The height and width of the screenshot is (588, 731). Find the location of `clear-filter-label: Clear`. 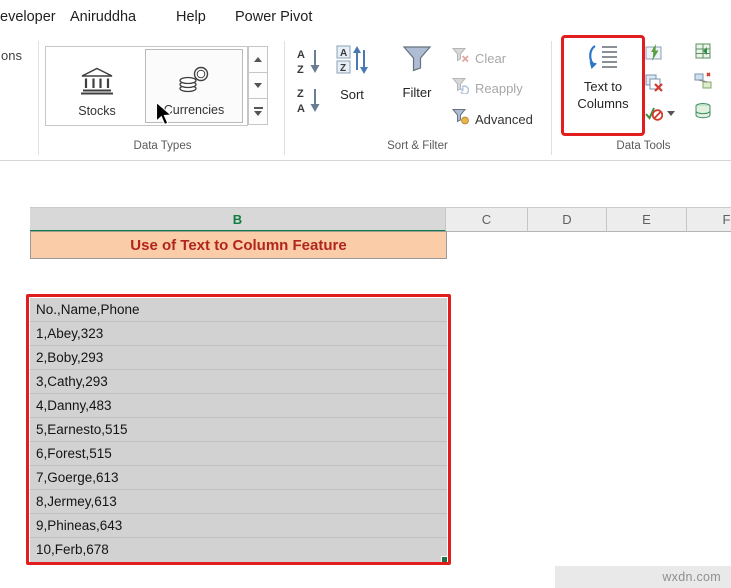

clear-filter-label: Clear is located at coordinates (491, 58).